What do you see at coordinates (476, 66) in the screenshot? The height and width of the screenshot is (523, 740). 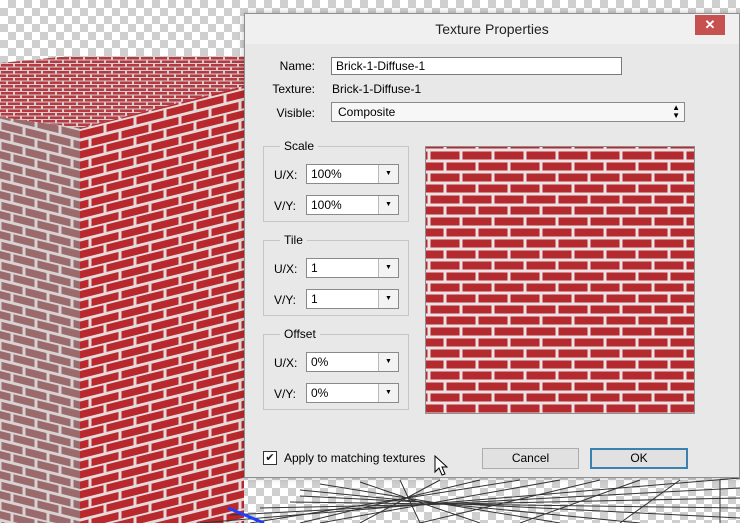 I see `name-input: Brick-1-Diffuse-1` at bounding box center [476, 66].